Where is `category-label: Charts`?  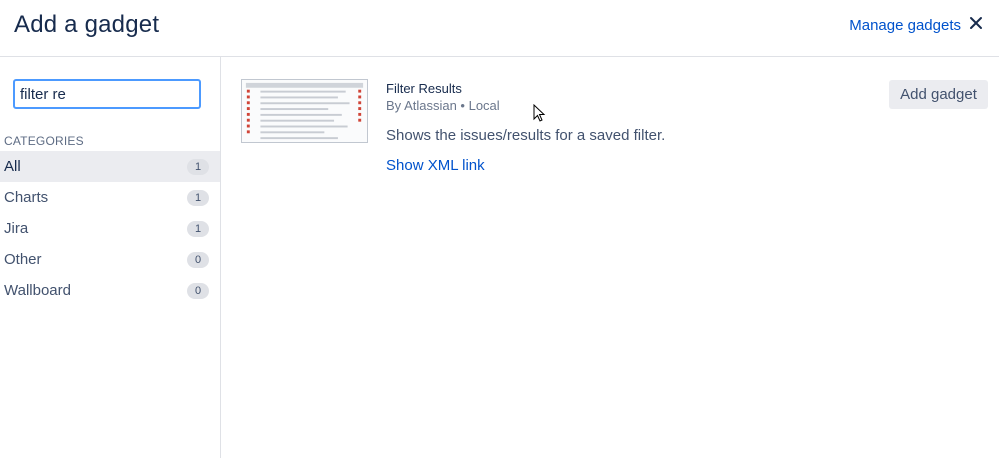
category-label: Charts is located at coordinates (26, 197).